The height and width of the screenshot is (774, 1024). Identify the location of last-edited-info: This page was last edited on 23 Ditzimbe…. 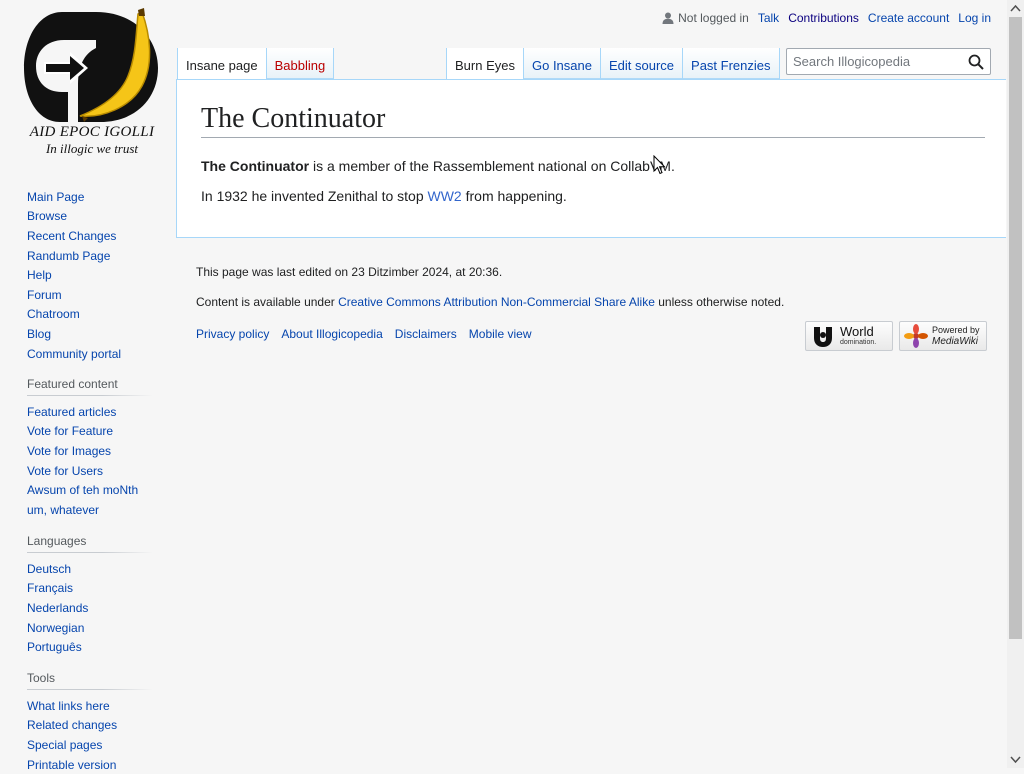
(349, 272).